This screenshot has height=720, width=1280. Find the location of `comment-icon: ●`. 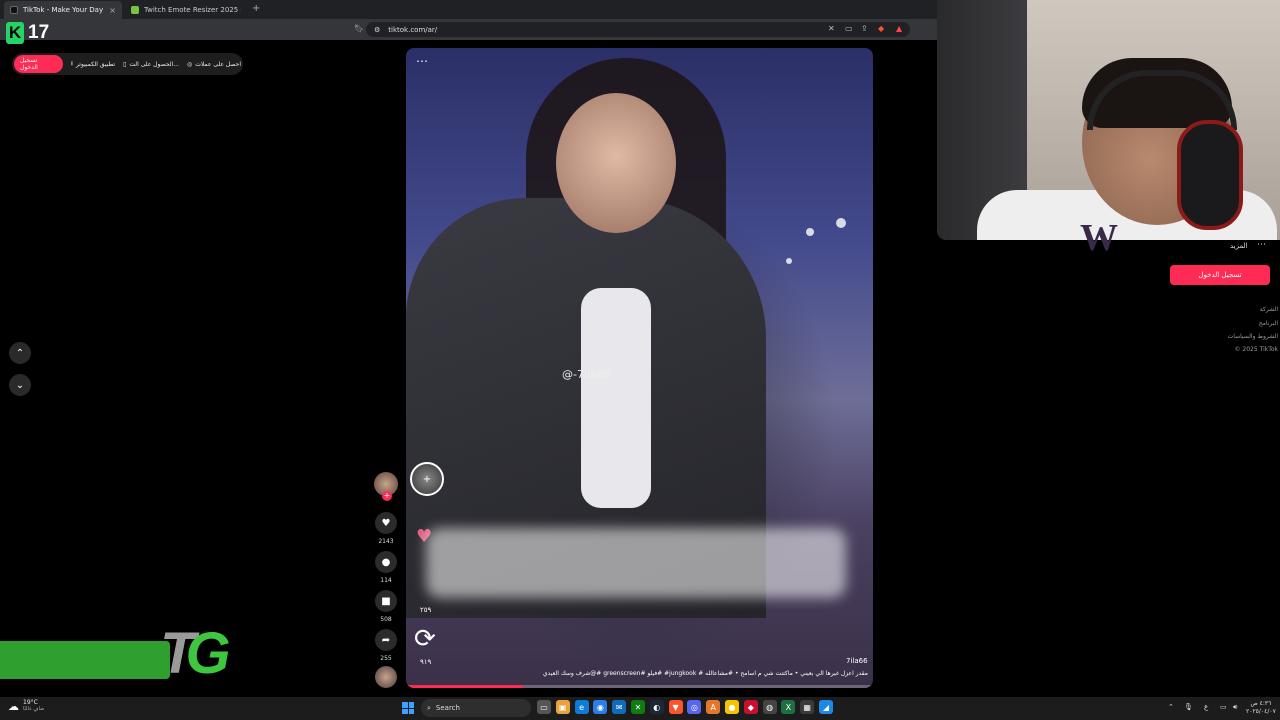

comment-icon: ● is located at coordinates (386, 562).